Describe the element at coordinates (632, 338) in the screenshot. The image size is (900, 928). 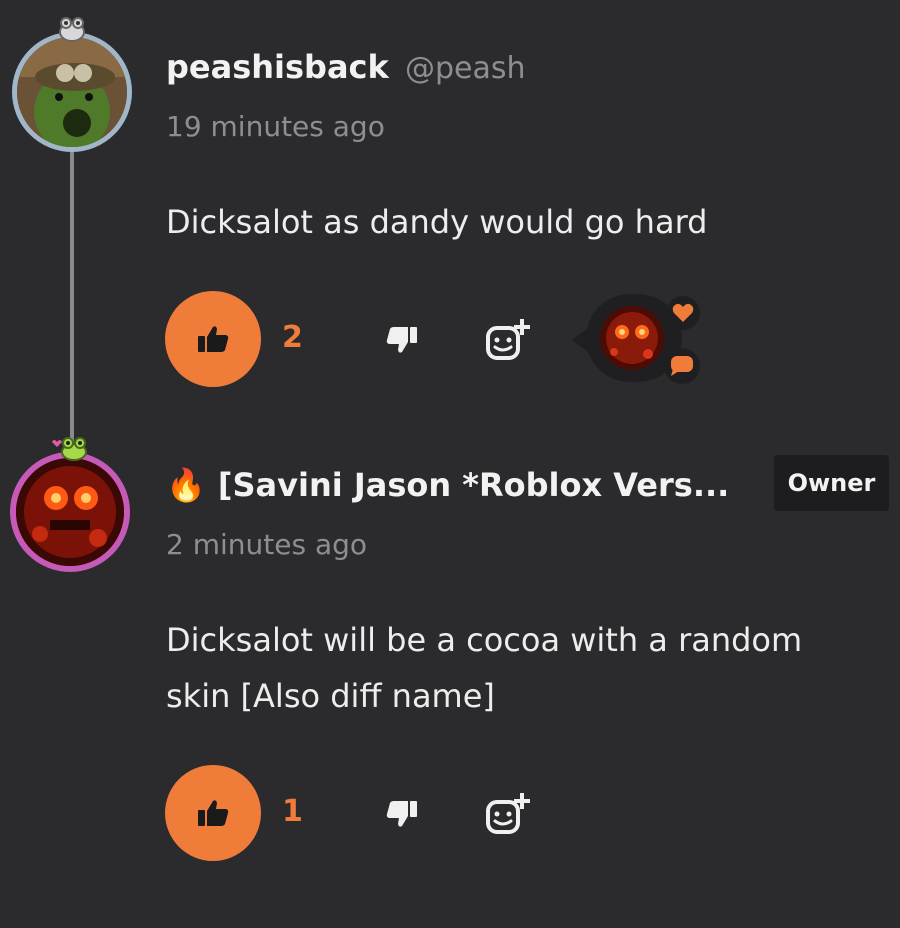
I see `reactor-avatar` at that location.